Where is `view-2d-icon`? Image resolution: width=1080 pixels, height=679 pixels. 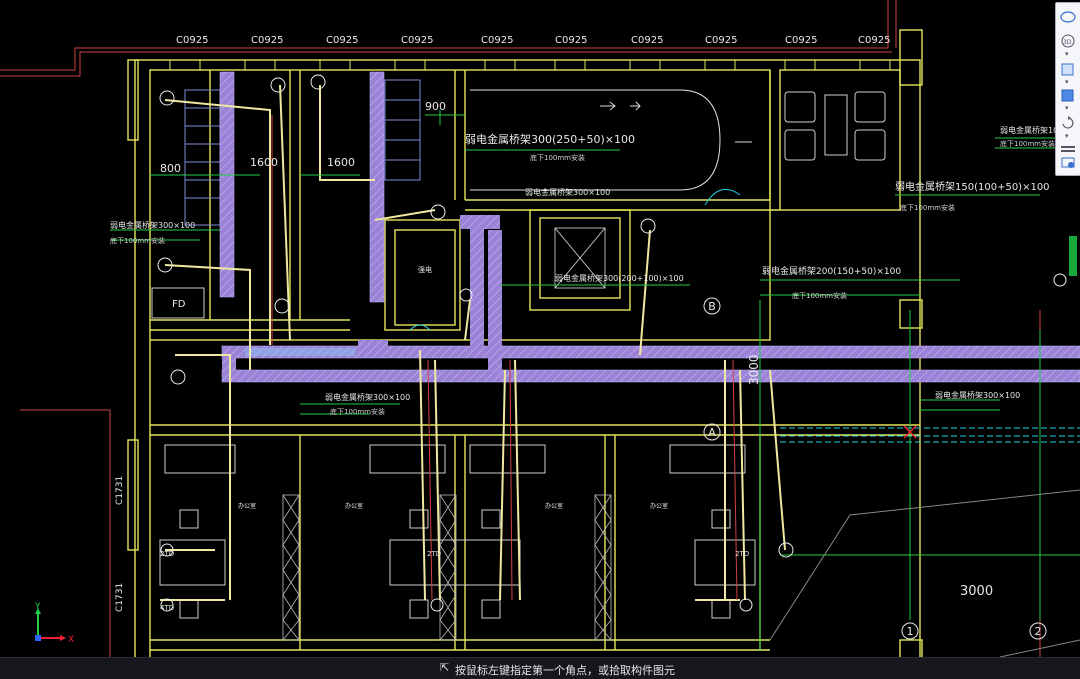
view-2d-icon is located at coordinates (1068, 17).